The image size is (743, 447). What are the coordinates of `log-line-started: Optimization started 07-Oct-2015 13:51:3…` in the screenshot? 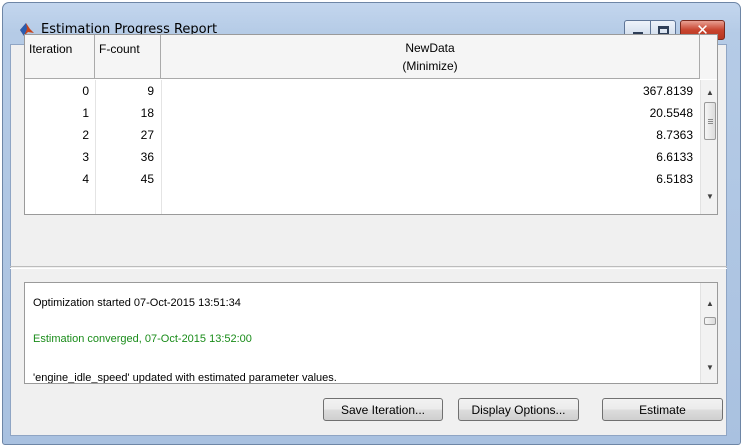 It's located at (137, 303).